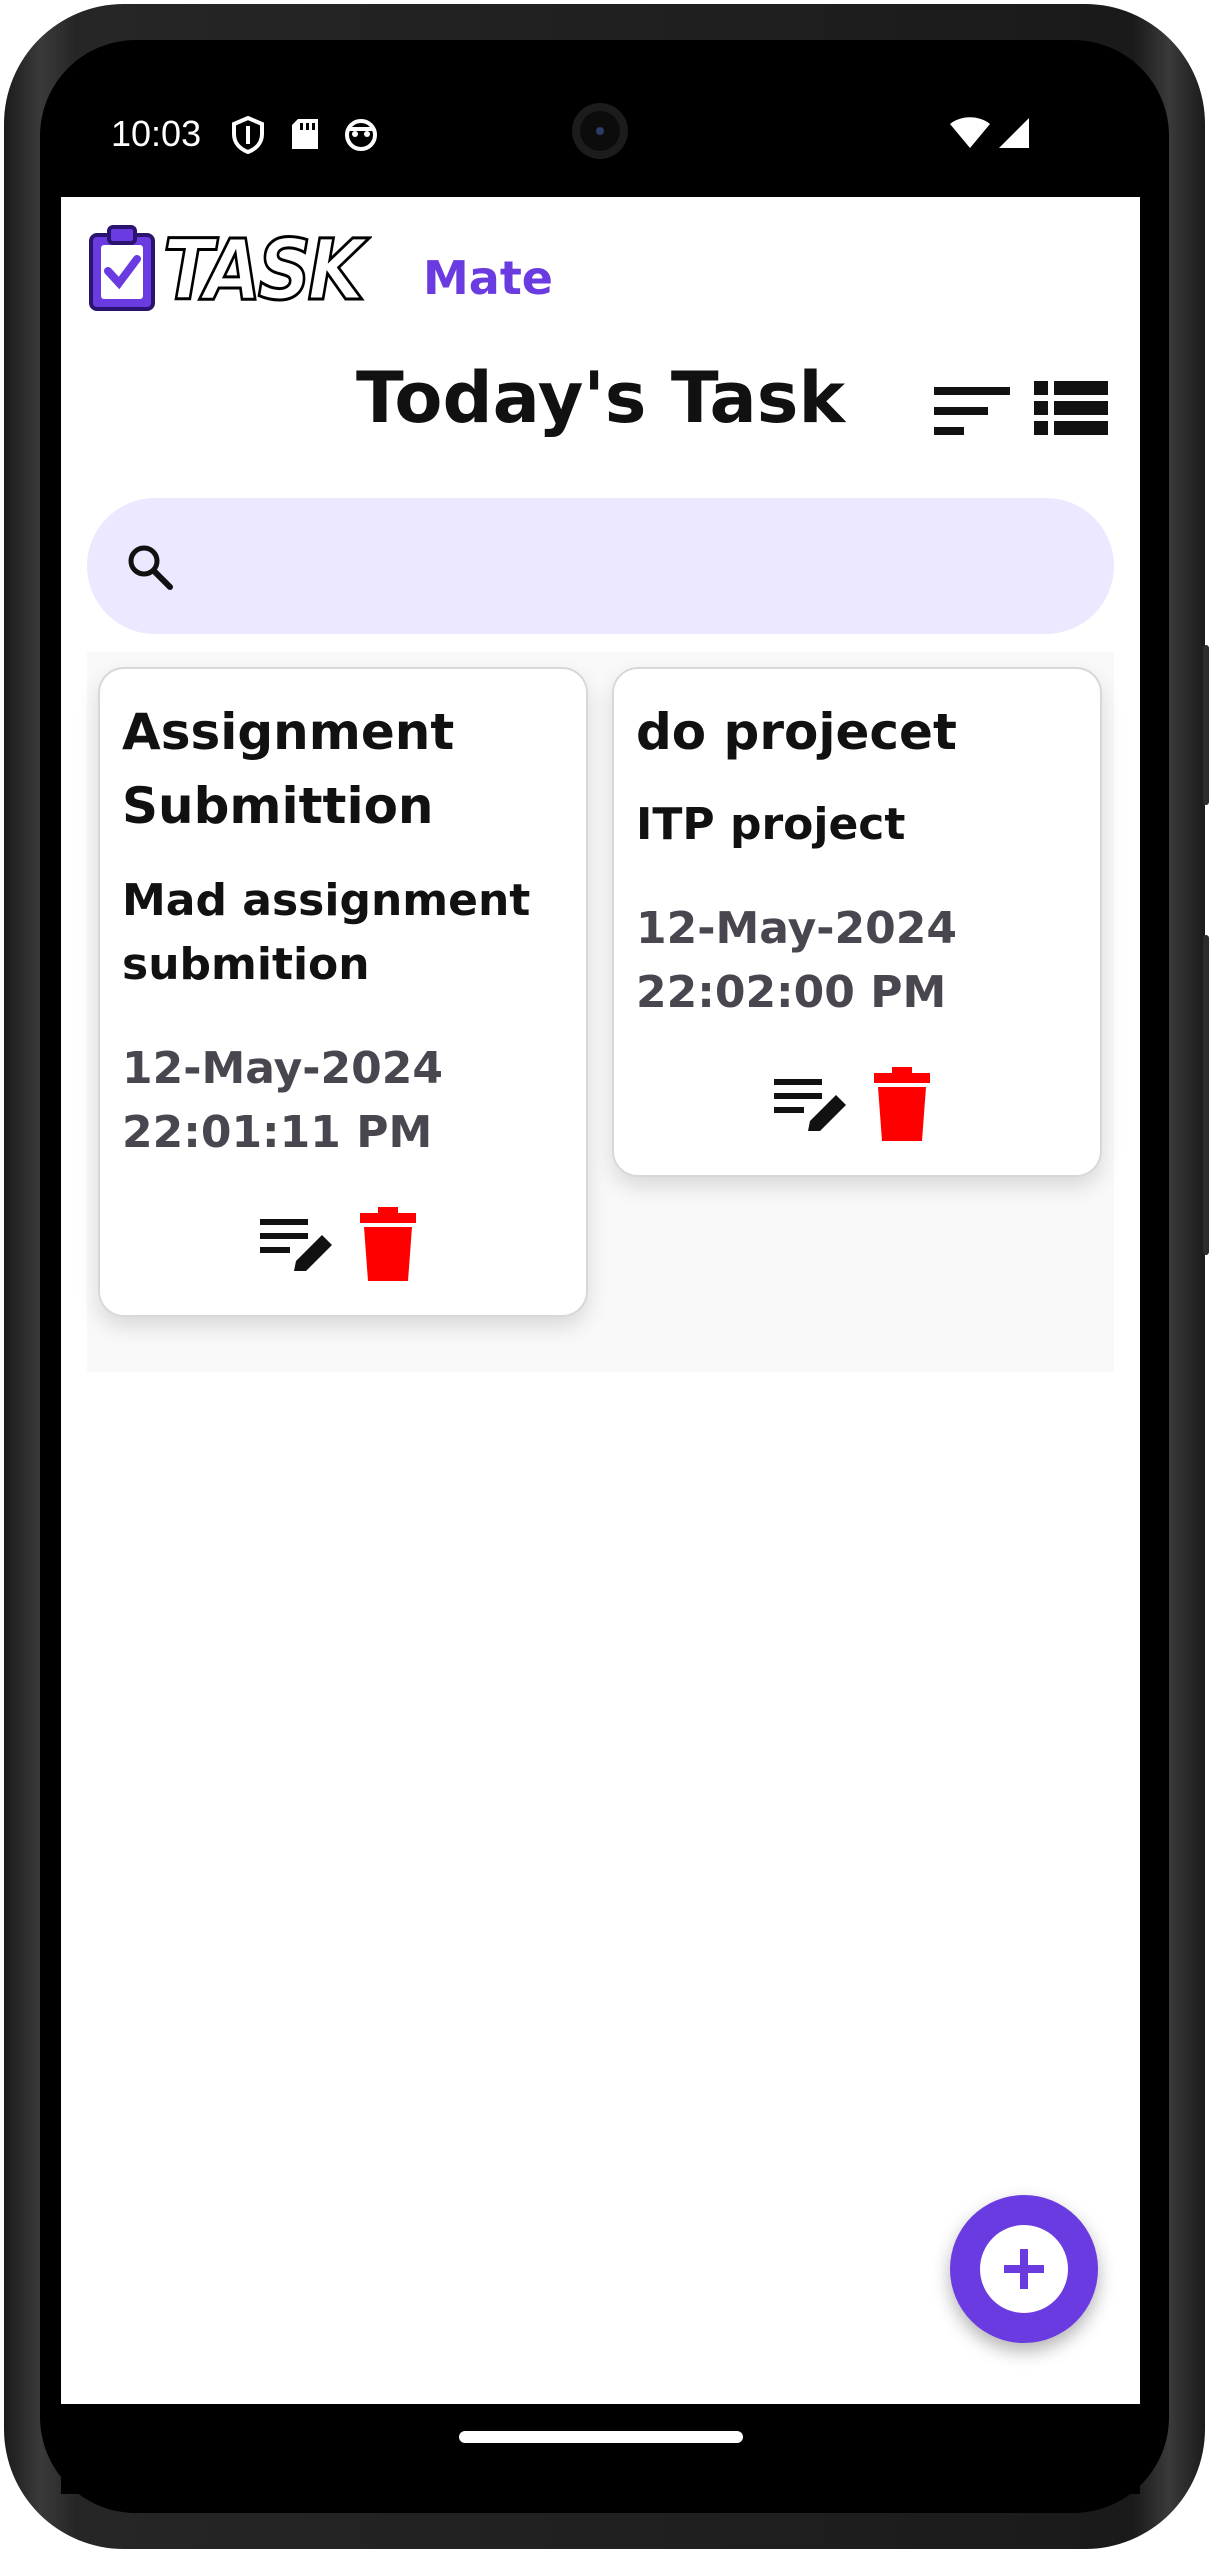 The image size is (1209, 2553). I want to click on add-task-button, so click(1024, 2269).